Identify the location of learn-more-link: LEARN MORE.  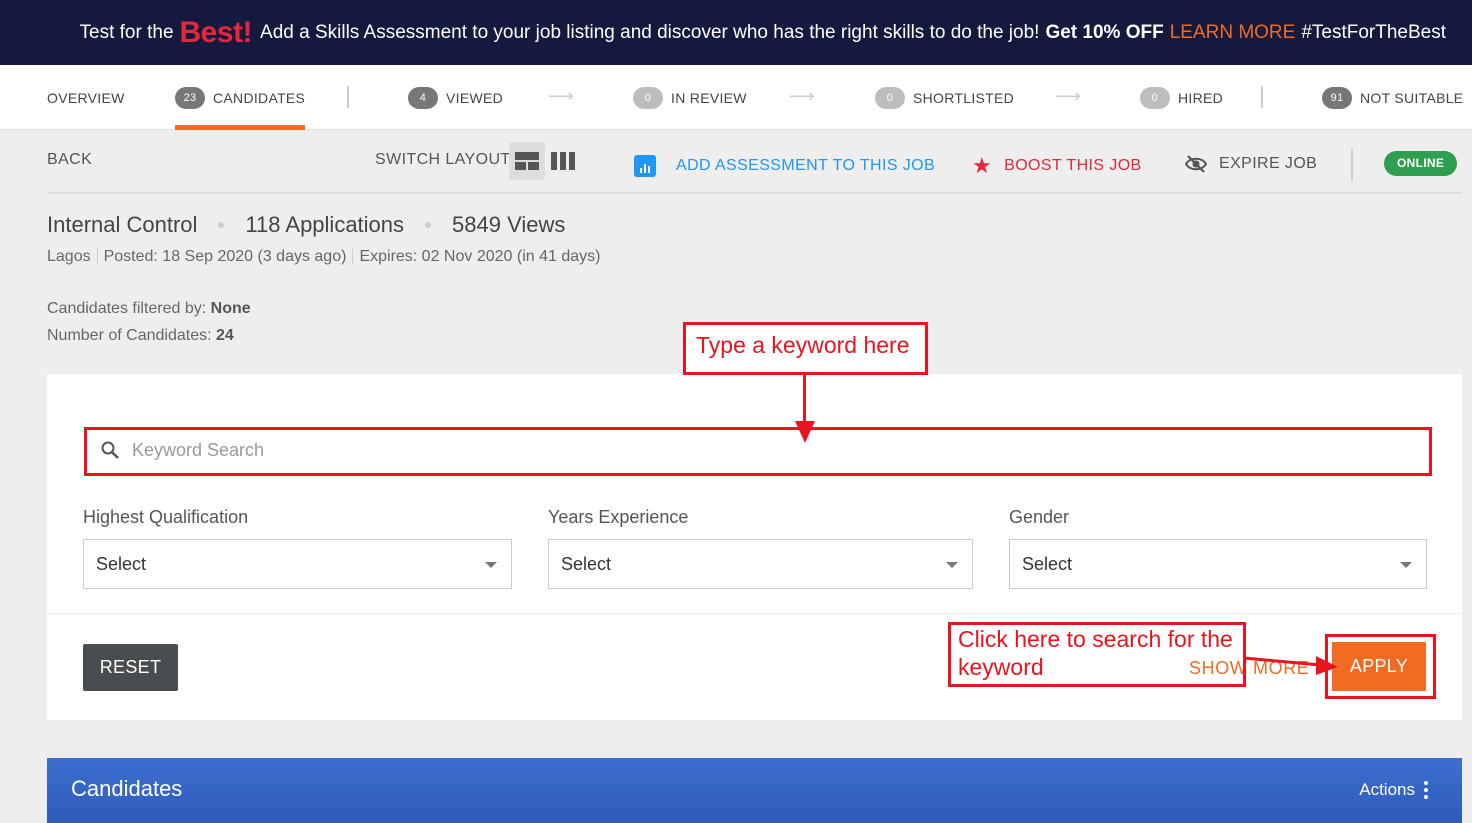
(1233, 33).